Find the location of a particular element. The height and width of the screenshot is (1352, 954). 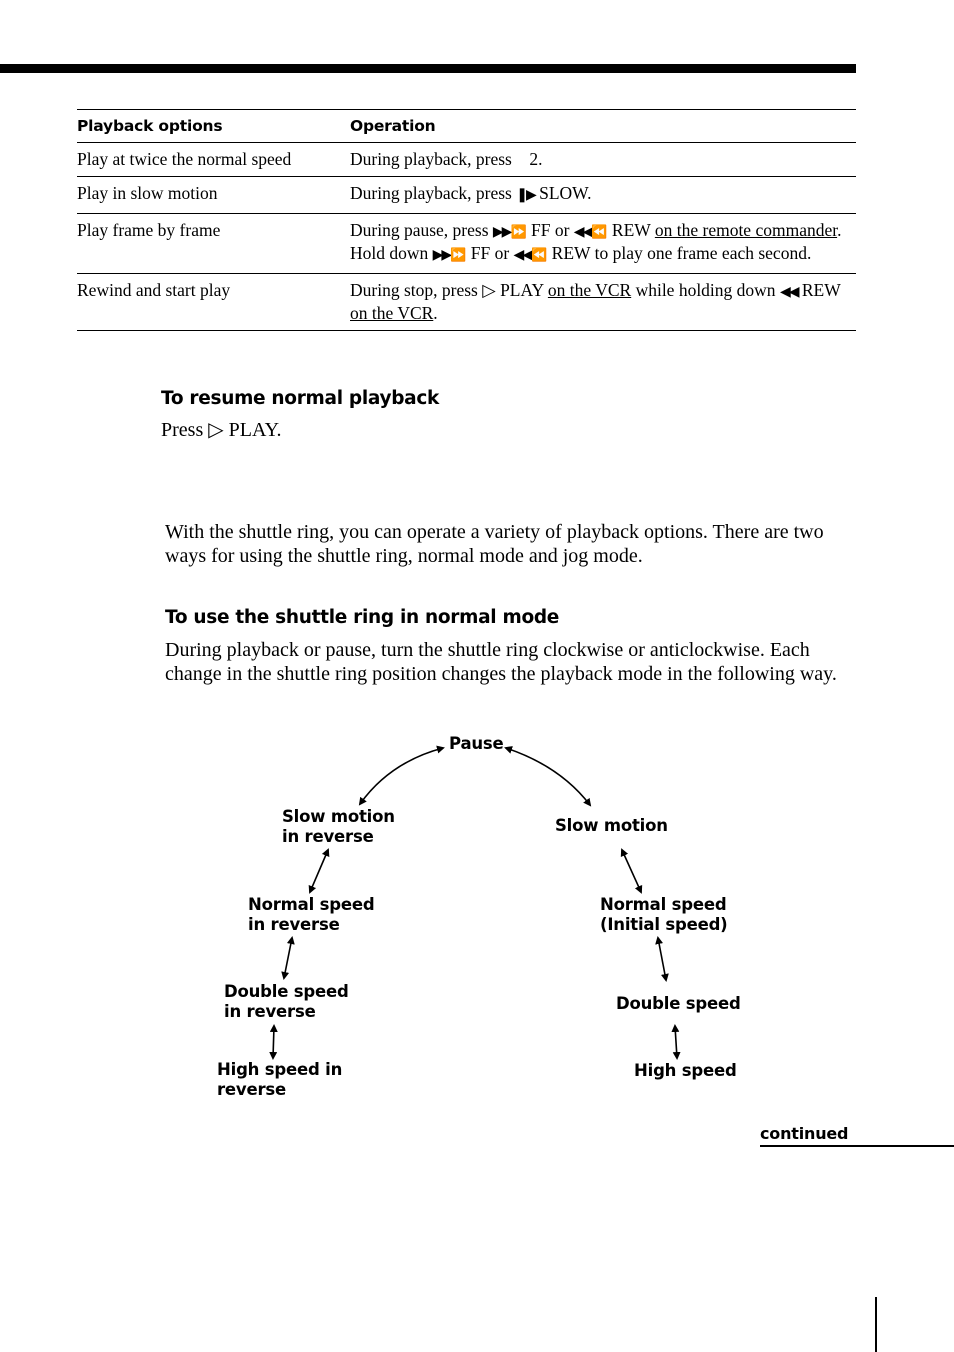

page-margin-rule is located at coordinates (876, 1324).